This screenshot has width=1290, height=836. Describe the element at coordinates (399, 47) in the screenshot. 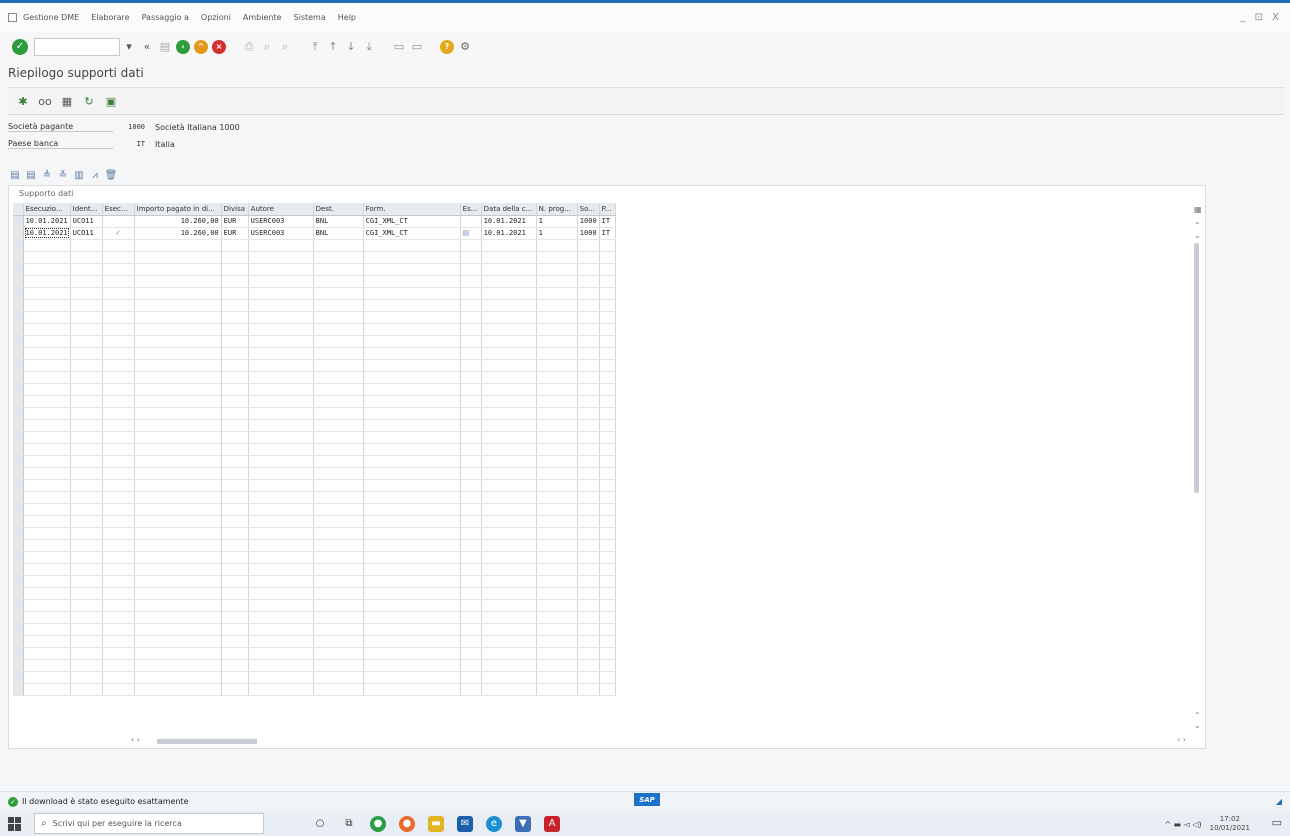

I see `new-session-icon: ▭` at that location.